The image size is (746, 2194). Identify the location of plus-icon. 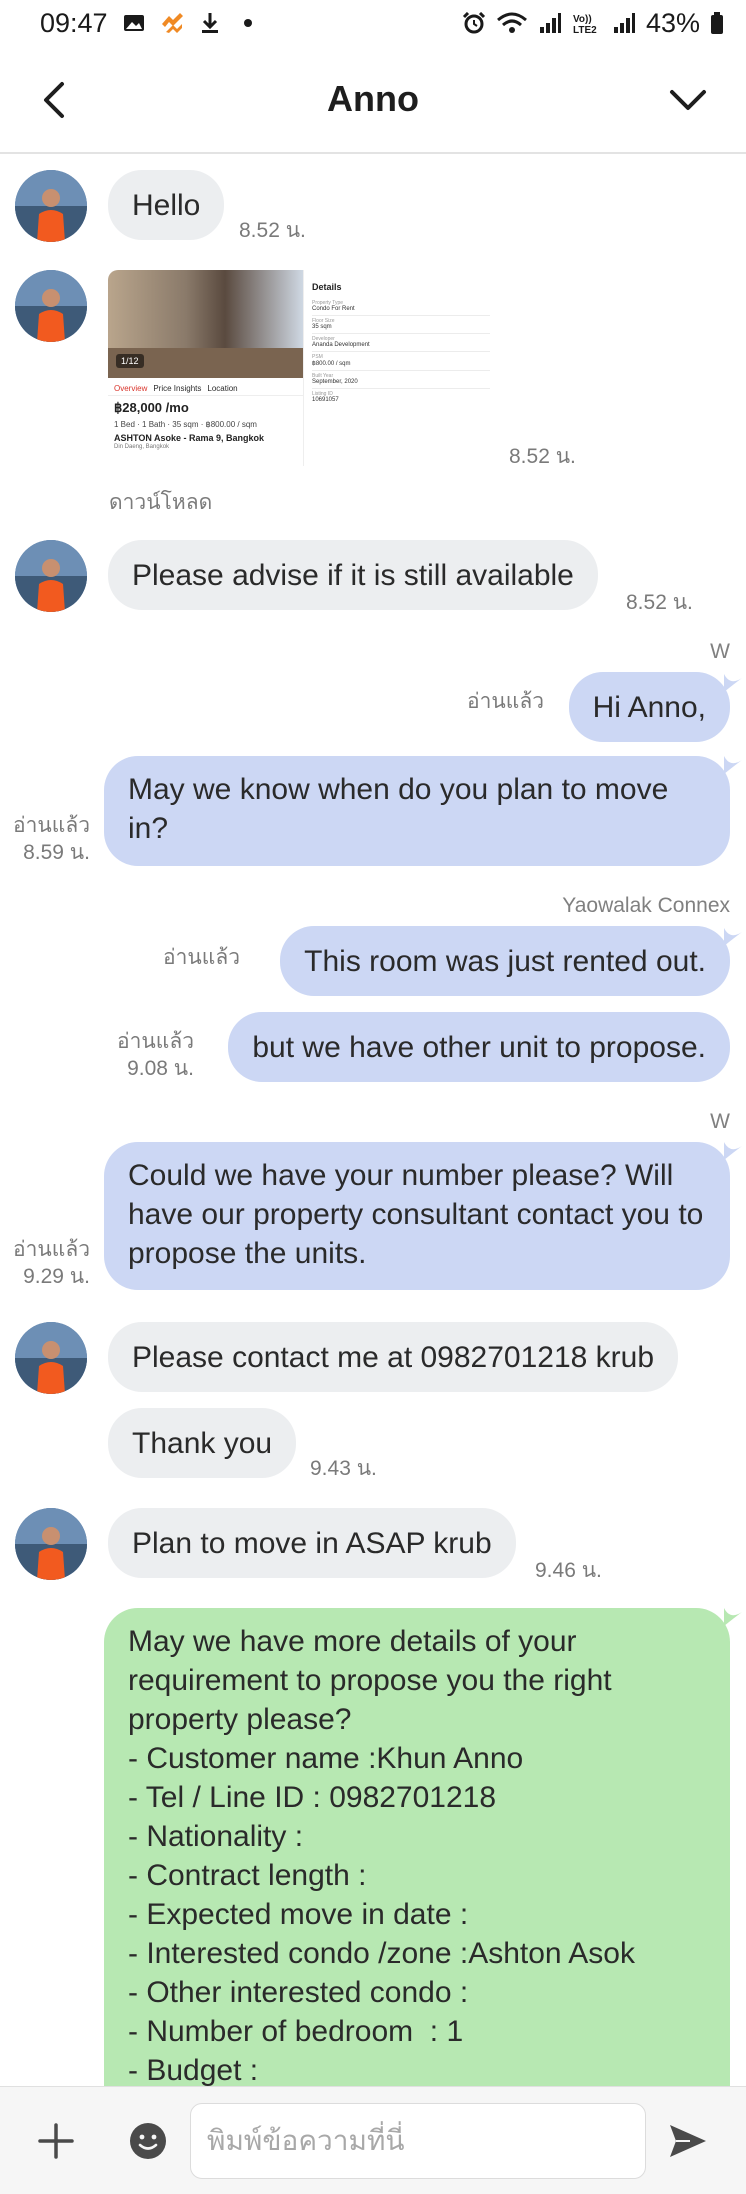
(56, 2141).